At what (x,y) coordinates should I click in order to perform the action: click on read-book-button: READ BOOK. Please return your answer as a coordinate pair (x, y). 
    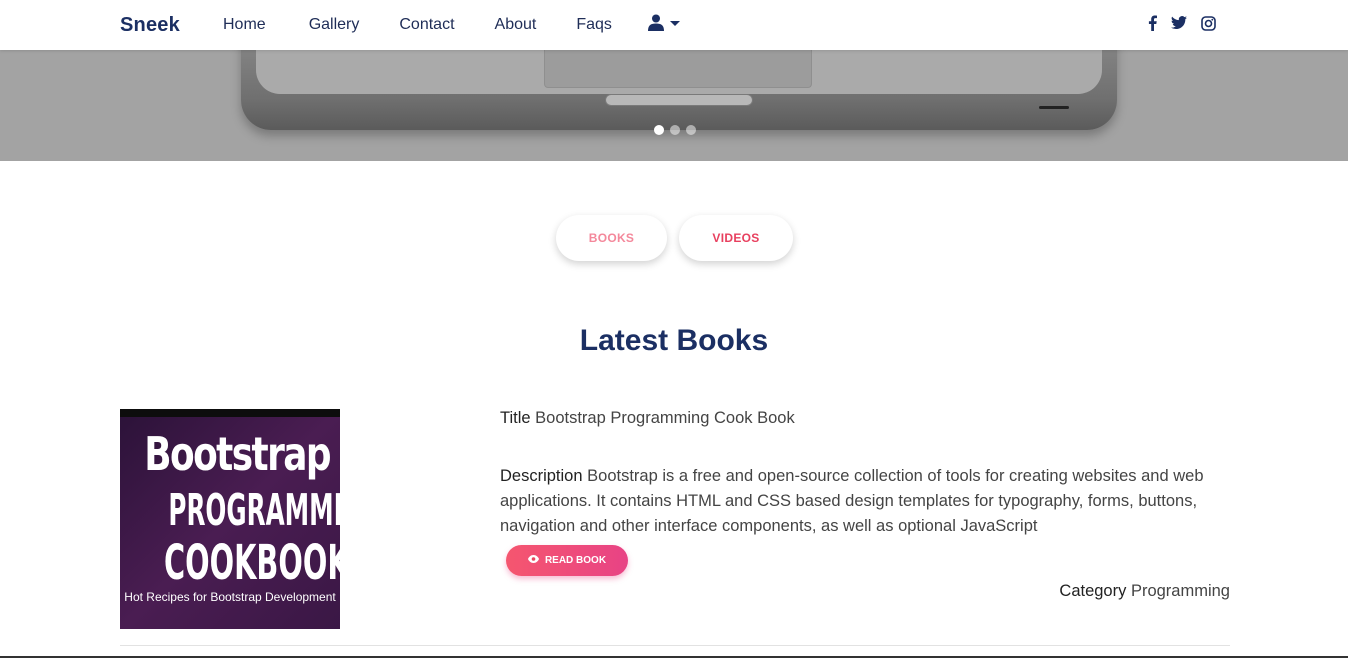
    Looking at the image, I should click on (567, 560).